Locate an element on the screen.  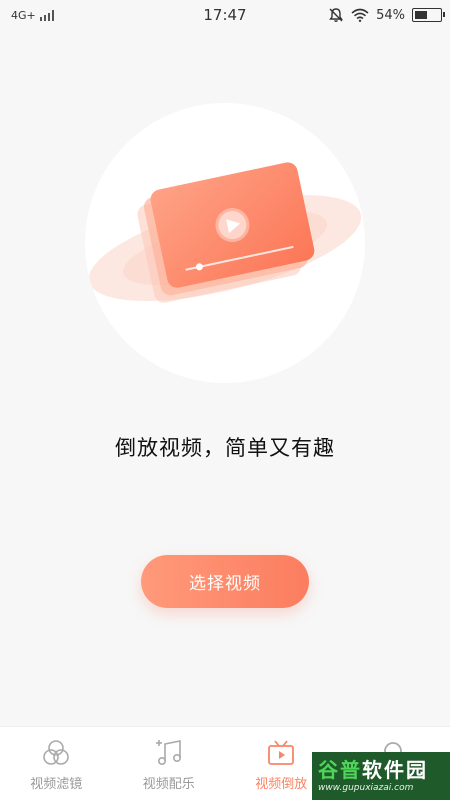
bell-off-icon is located at coordinates (336, 15).